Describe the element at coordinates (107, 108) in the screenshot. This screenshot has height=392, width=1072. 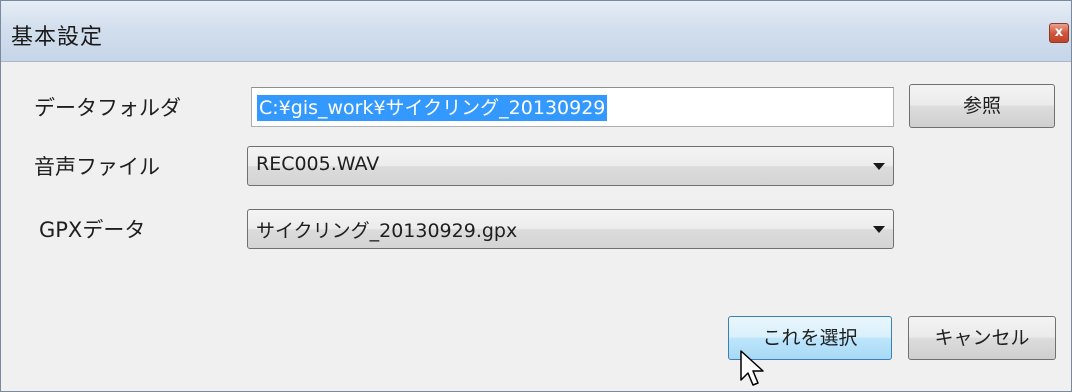
I see `data-folder-label: データフォルダ` at that location.